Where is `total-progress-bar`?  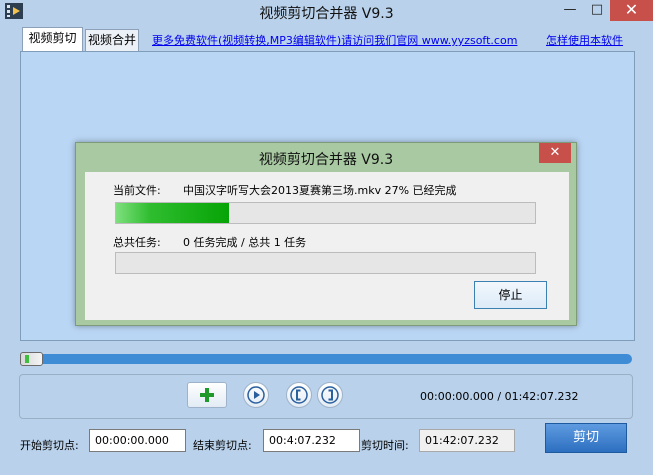 total-progress-bar is located at coordinates (325, 263).